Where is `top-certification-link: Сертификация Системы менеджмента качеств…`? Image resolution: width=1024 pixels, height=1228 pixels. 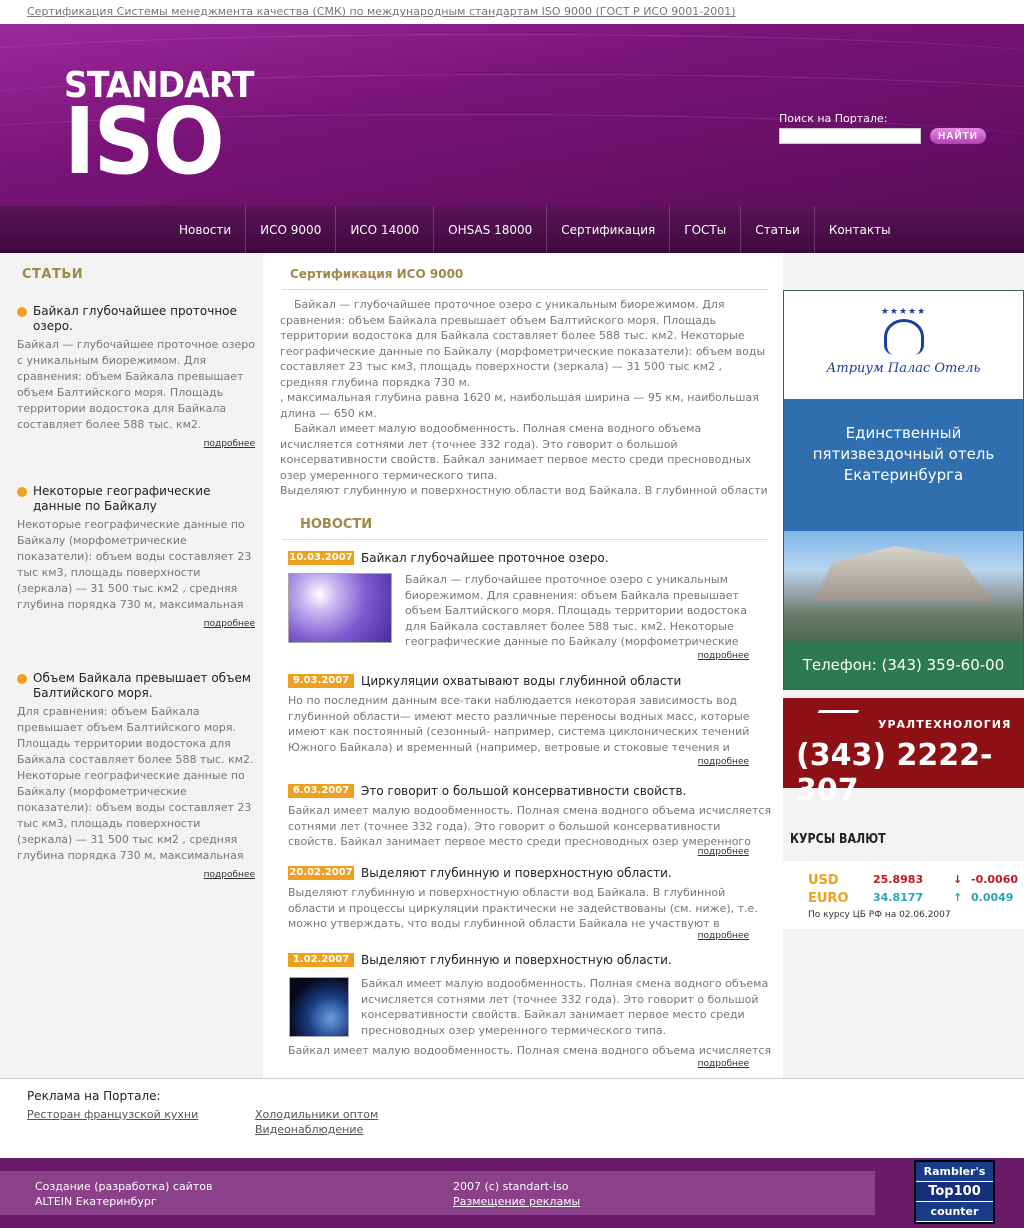 top-certification-link: Сертификация Системы менеджмента качеств… is located at coordinates (381, 11).